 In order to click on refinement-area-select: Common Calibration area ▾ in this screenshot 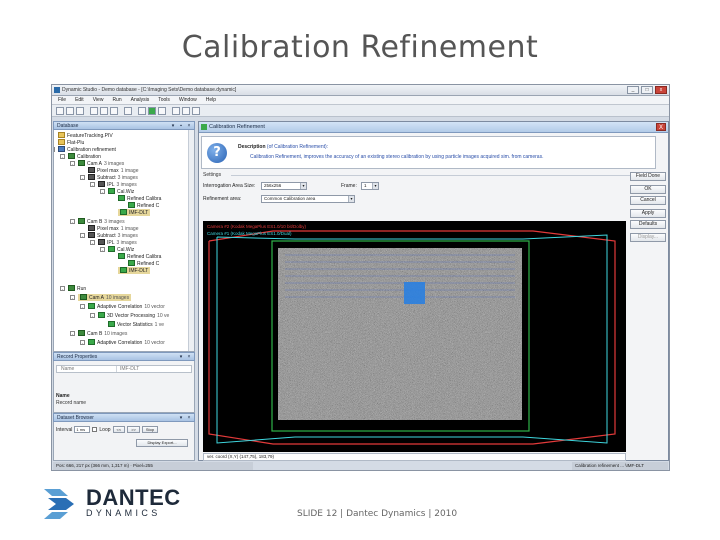, I will do `click(308, 199)`.